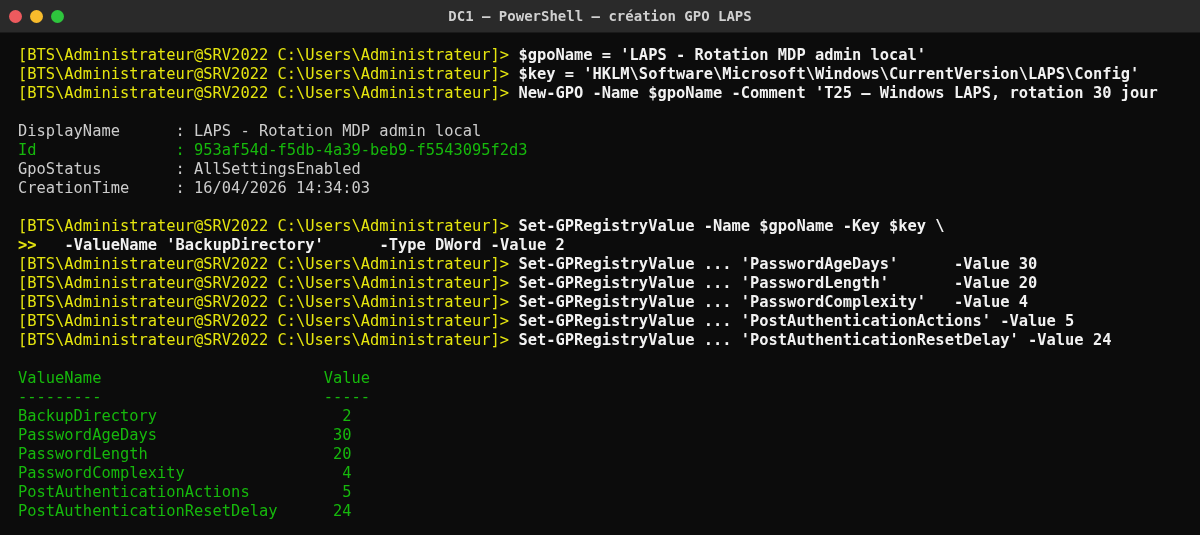 The width and height of the screenshot is (1200, 535). What do you see at coordinates (838, 93) in the screenshot?
I see `command-text: New-GPO -Name $gpoName -Comment 'T25 — Windows LAPS, rotation 30 jour` at bounding box center [838, 93].